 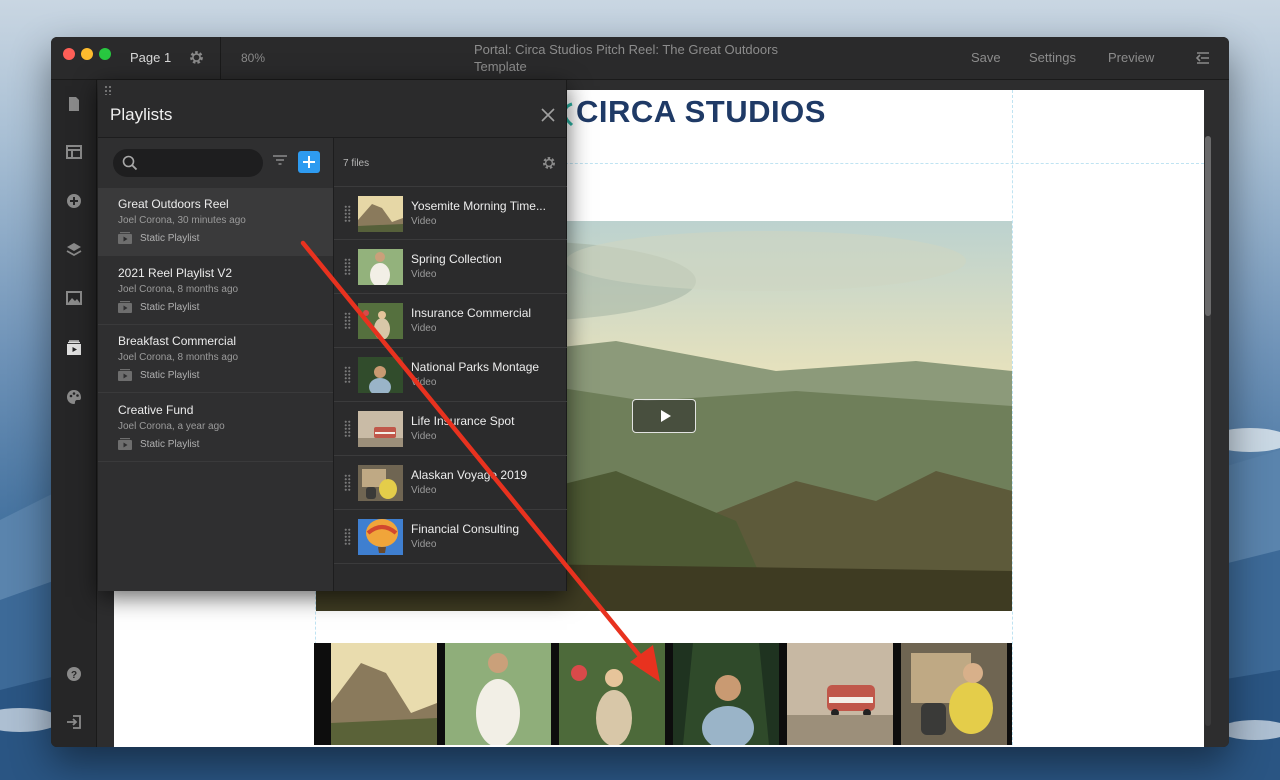 I want to click on layers-icon, so click(x=74, y=250).